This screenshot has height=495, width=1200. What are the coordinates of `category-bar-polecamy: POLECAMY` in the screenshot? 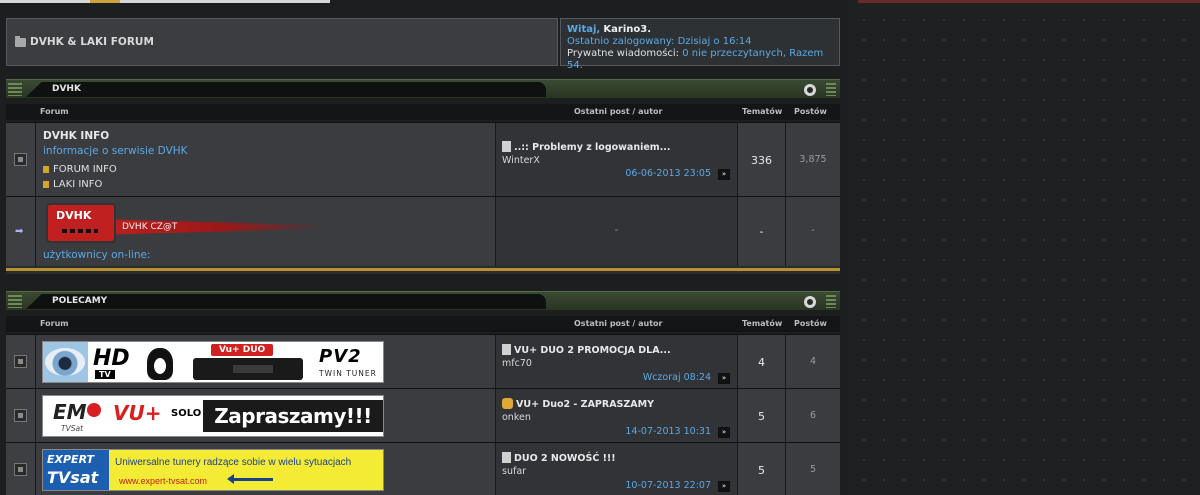 It's located at (423, 301).